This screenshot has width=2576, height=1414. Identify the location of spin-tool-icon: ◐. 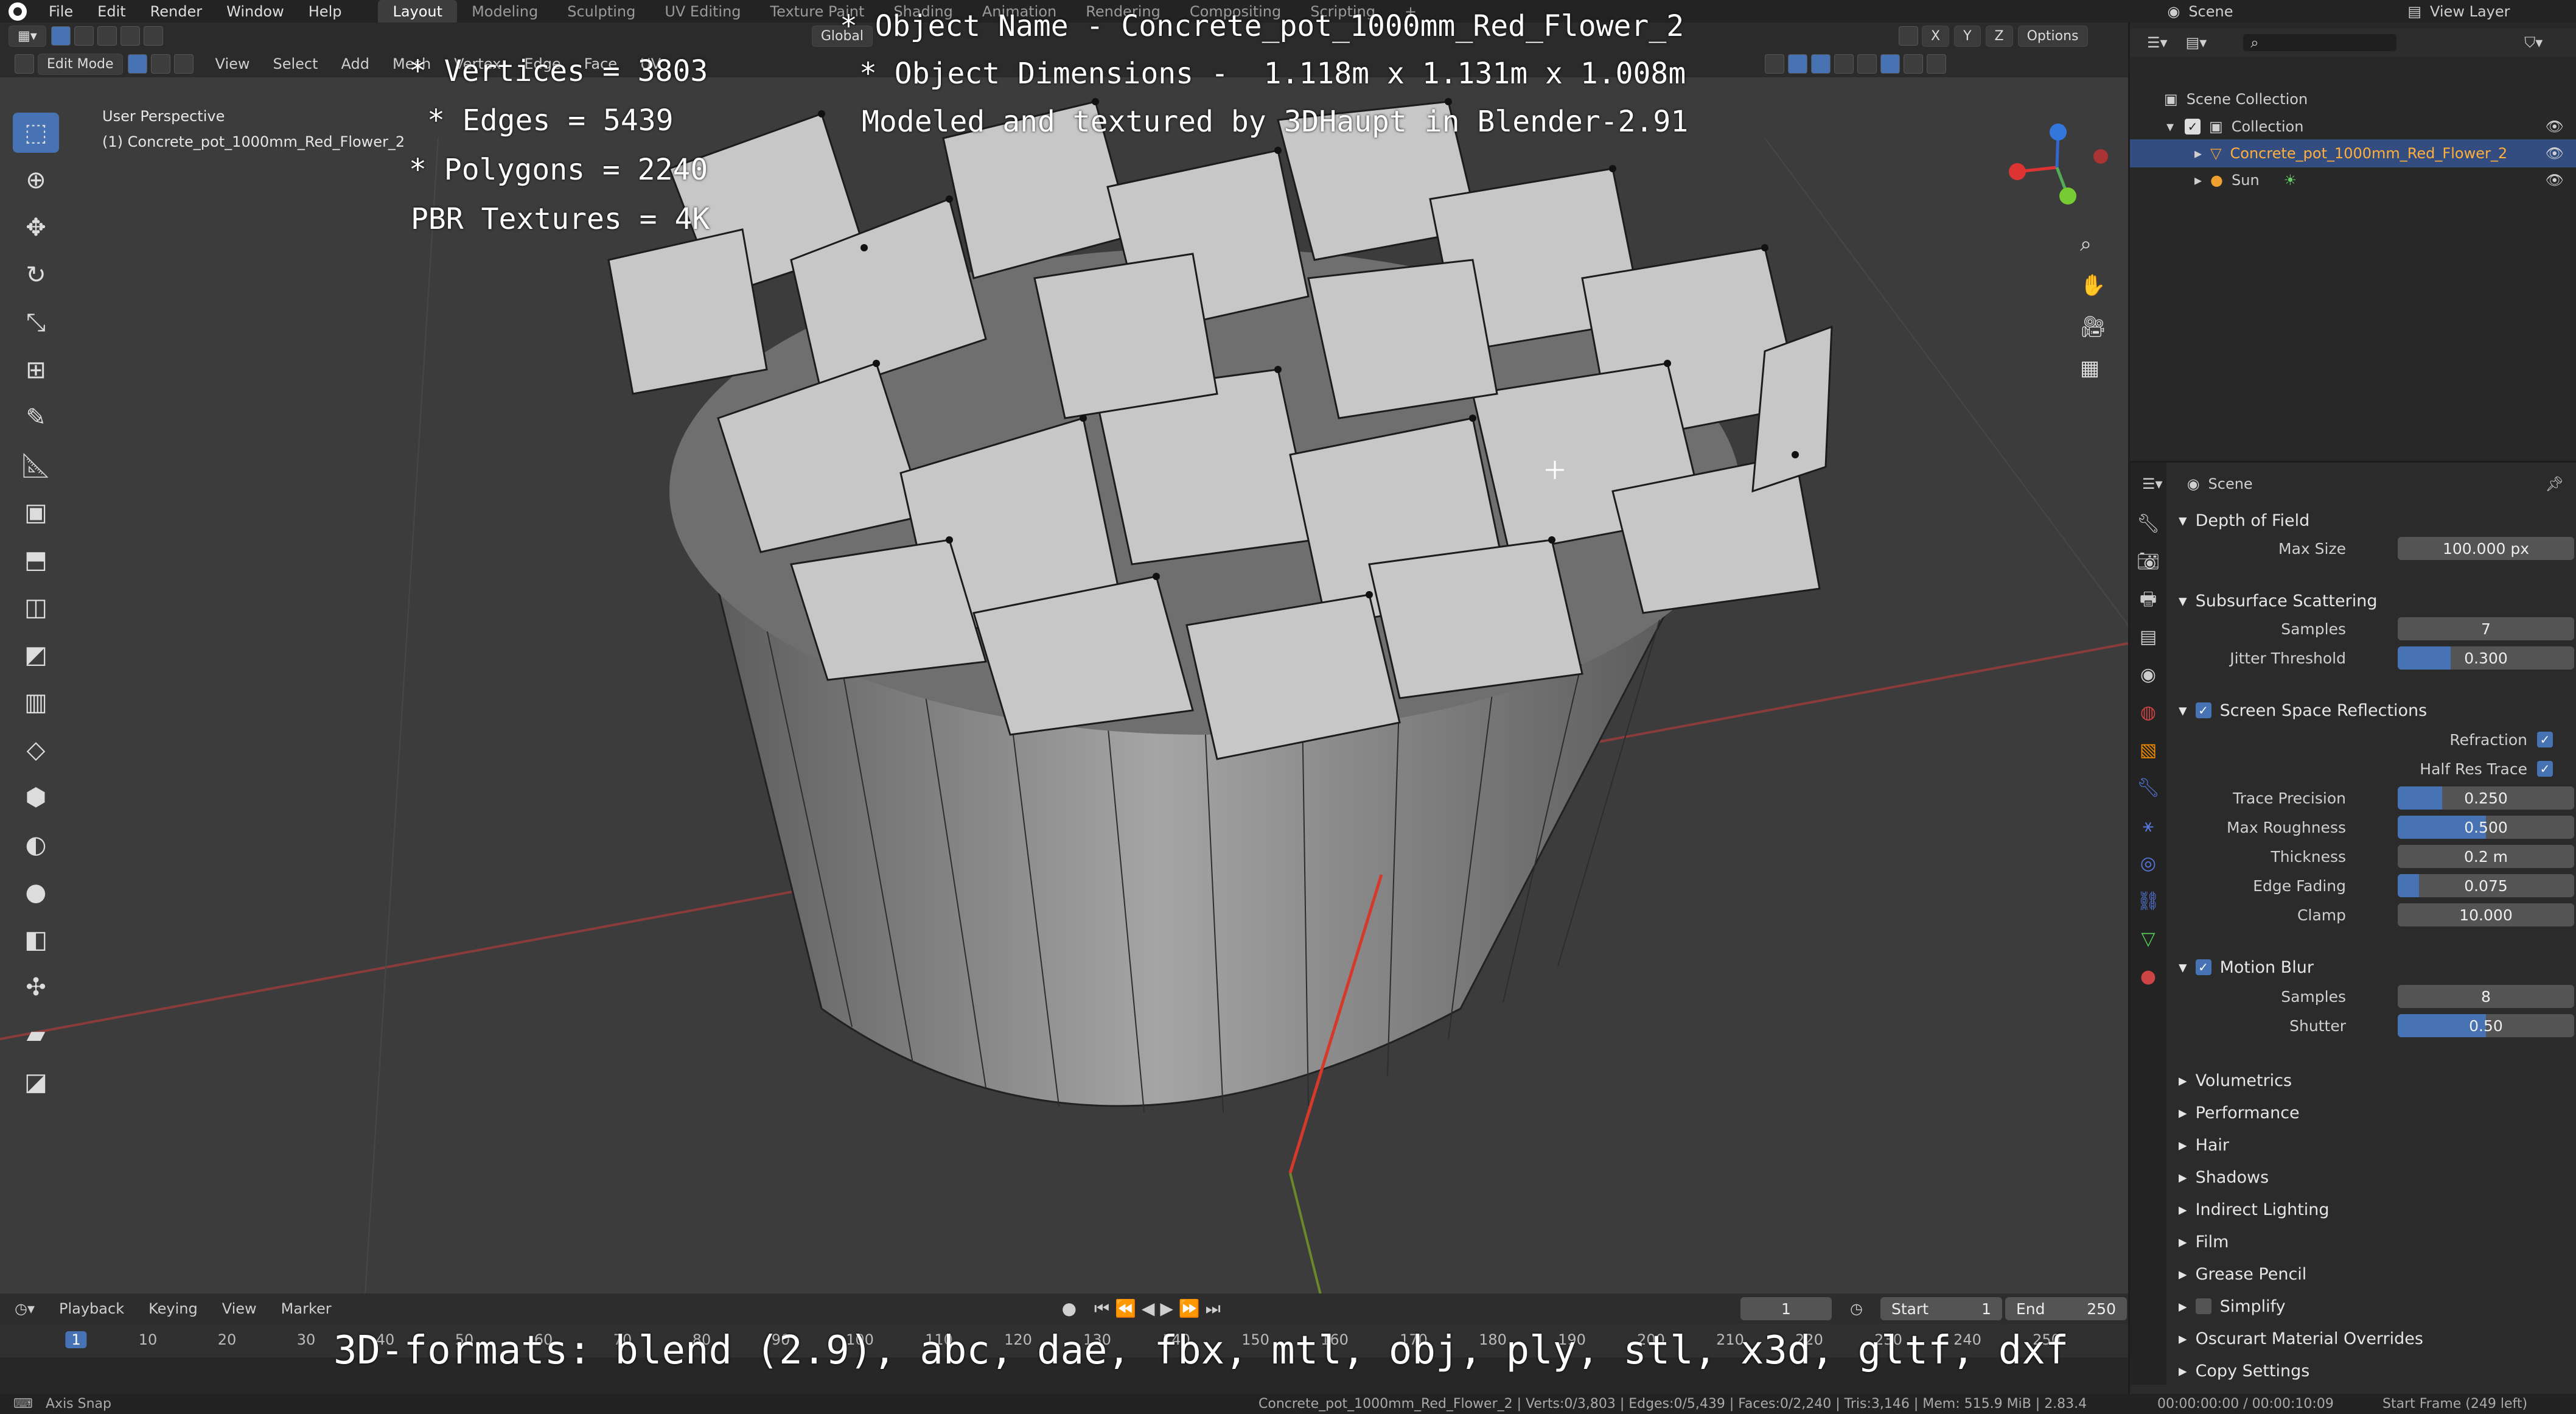
(36, 845).